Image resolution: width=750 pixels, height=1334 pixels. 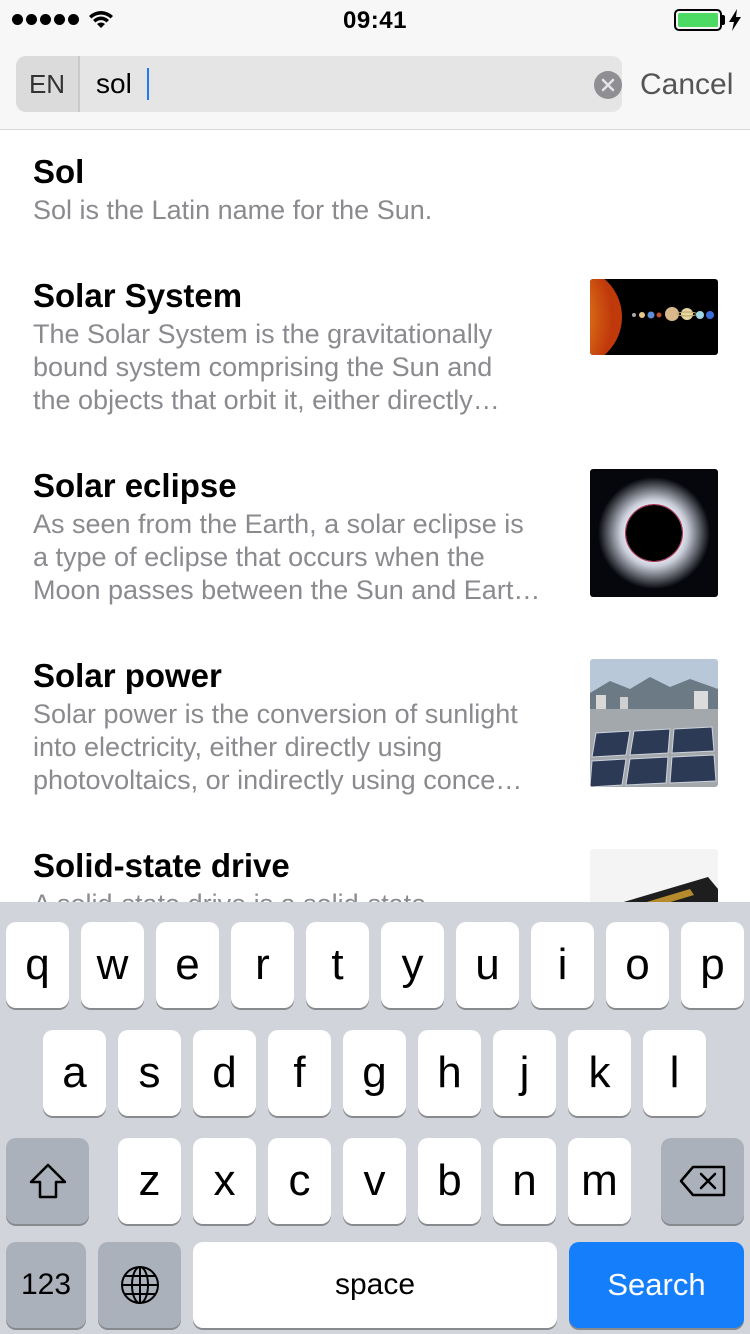 What do you see at coordinates (449, 1073) in the screenshot?
I see `key-h: h` at bounding box center [449, 1073].